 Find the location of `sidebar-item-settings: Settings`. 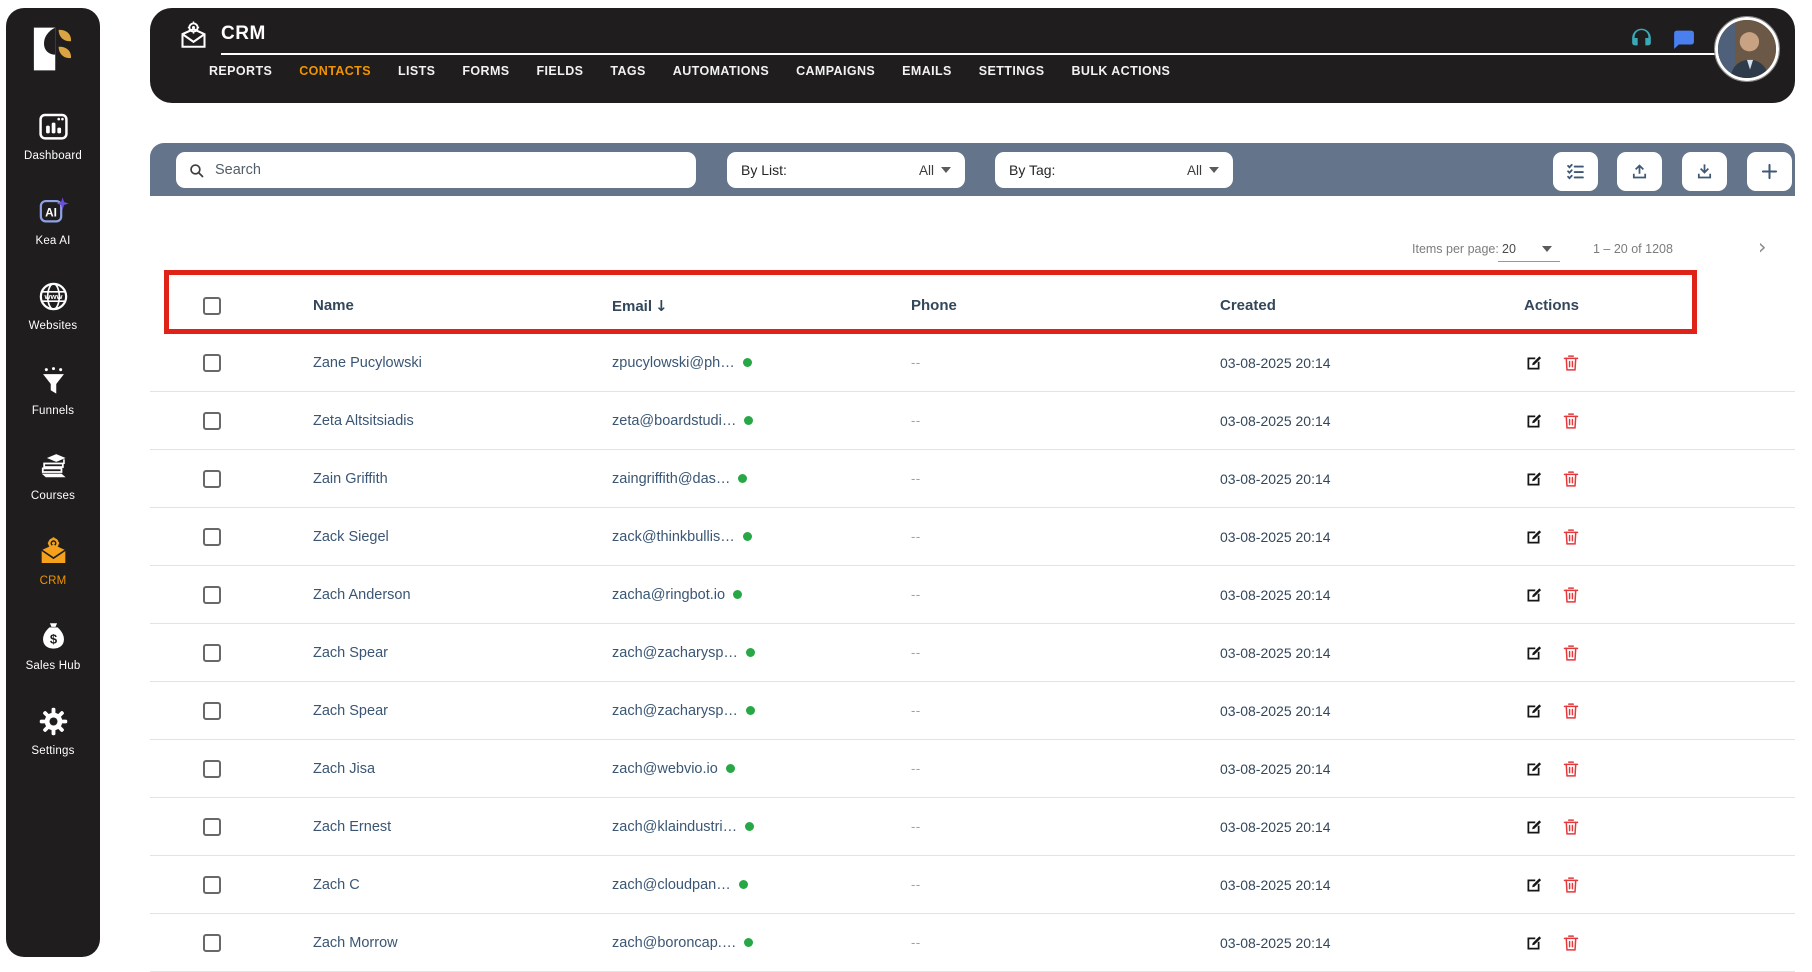

sidebar-item-settings: Settings is located at coordinates (53, 731).